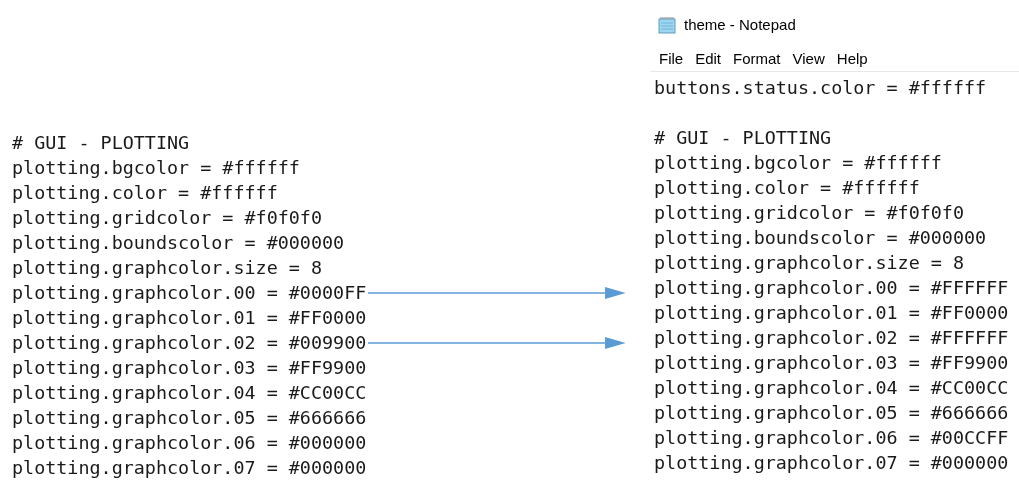 This screenshot has height=480, width=1019. I want to click on menu-item: Format, so click(757, 59).